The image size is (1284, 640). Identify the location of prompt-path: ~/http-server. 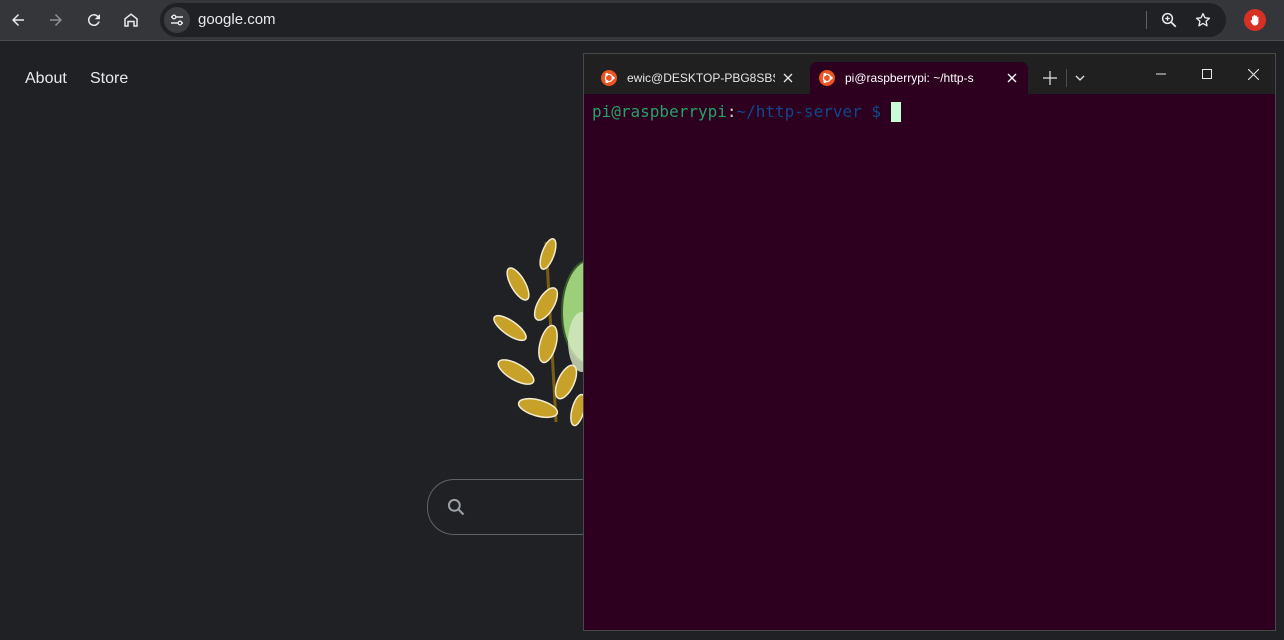
(799, 111).